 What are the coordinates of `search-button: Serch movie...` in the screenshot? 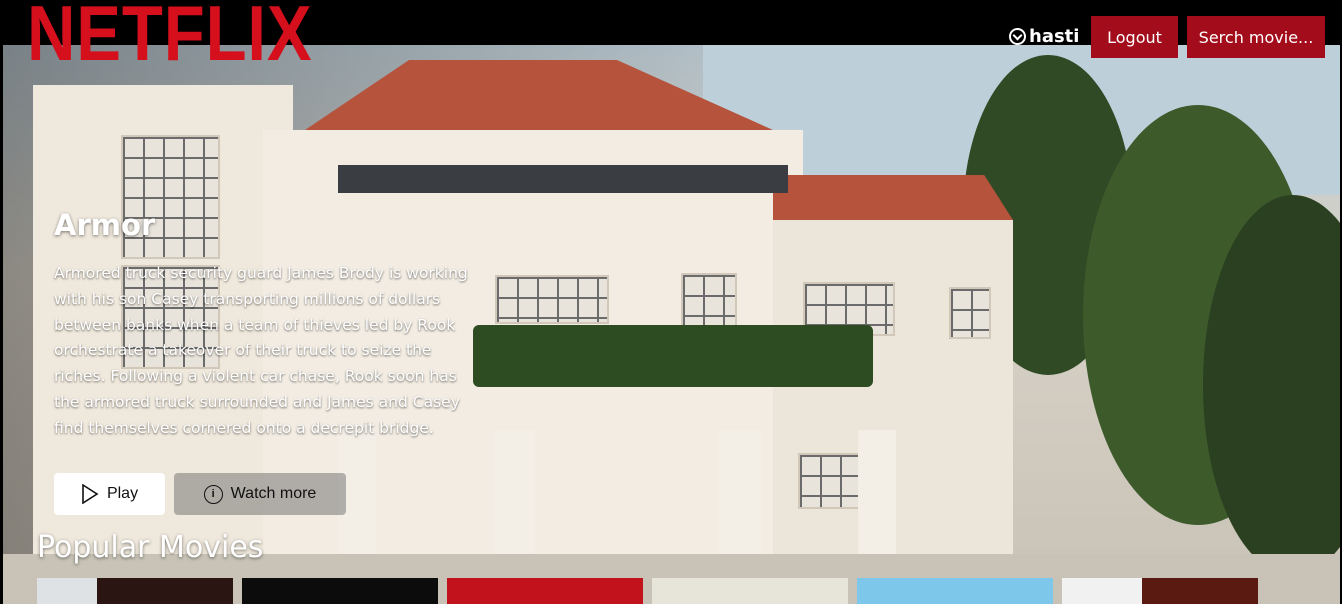 It's located at (1256, 37).